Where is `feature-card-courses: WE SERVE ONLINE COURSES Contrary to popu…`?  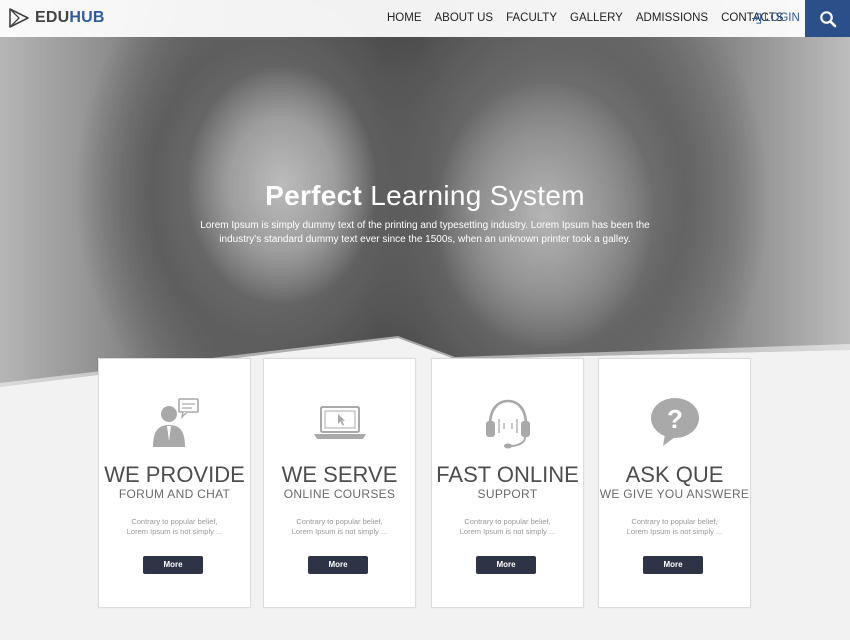
feature-card-courses: WE SERVE ONLINE COURSES Contrary to popu… is located at coordinates (339, 483).